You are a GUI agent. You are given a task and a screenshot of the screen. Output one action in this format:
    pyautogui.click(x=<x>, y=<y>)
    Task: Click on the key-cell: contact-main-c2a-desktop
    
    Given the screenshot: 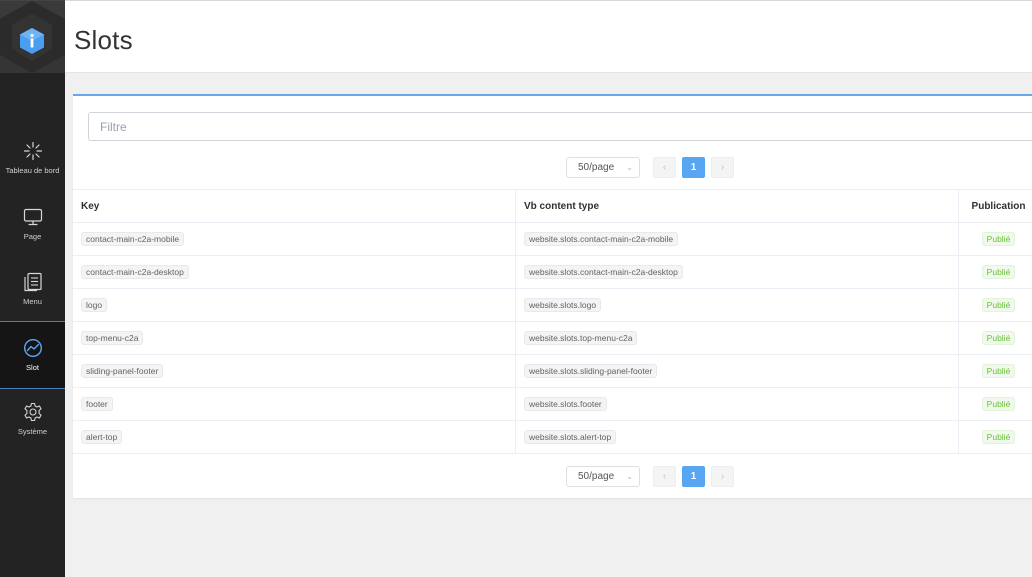 What is the action you would take?
    pyautogui.click(x=294, y=272)
    